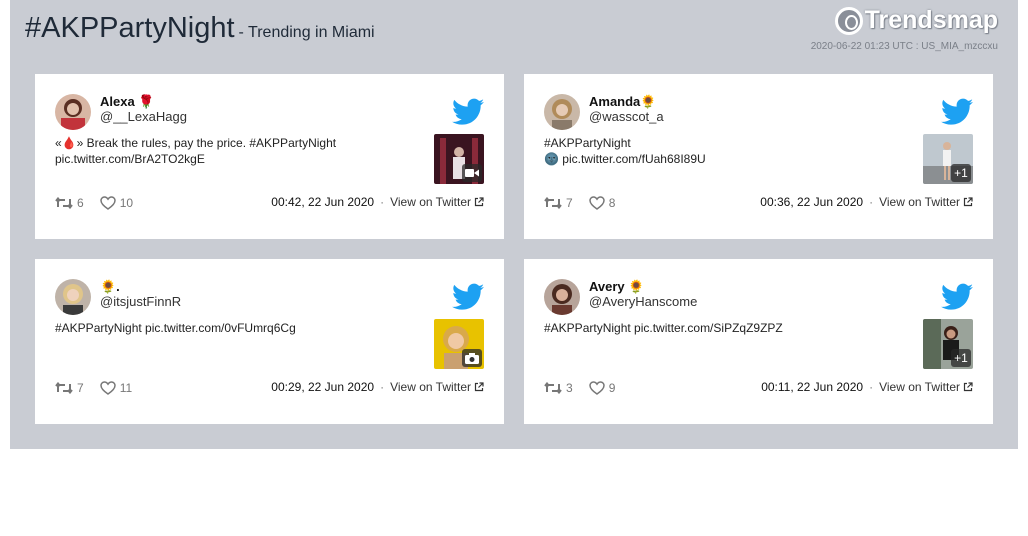  I want to click on trendsmap-logo-icon, so click(848, 20).